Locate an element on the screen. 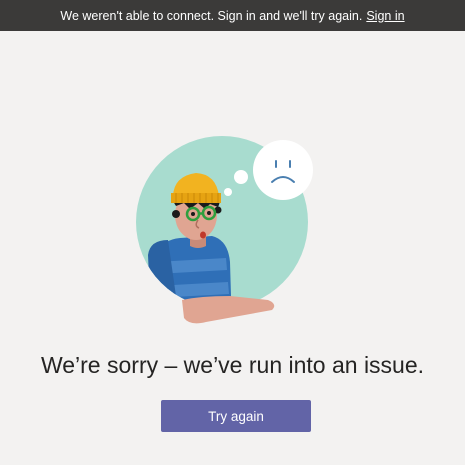 This screenshot has height=465, width=465. person-mouth is located at coordinates (203, 235).